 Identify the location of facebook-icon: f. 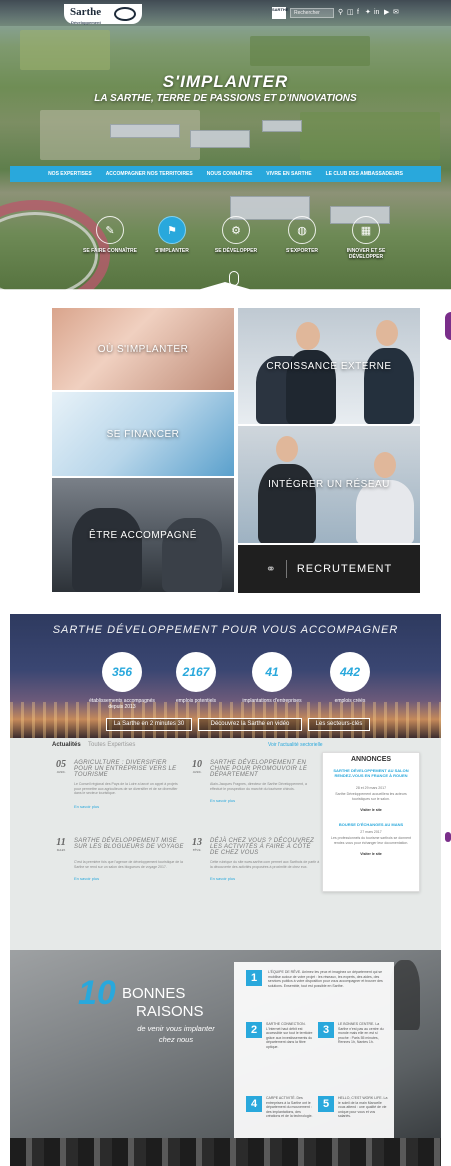
(358, 12).